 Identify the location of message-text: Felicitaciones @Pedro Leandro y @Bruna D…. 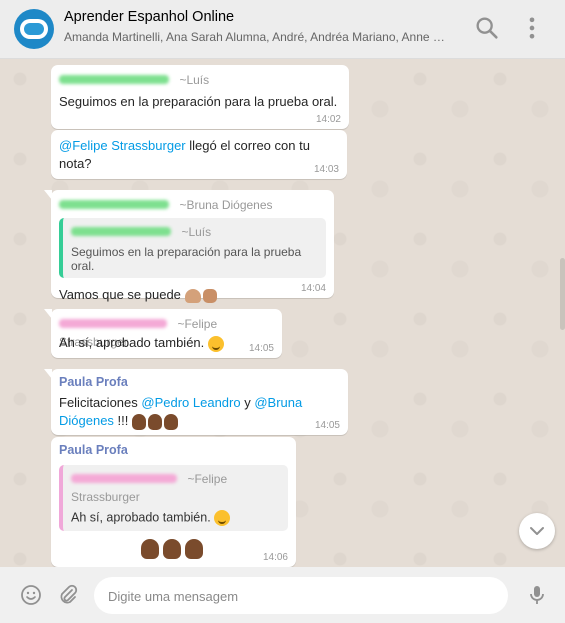
(199, 412).